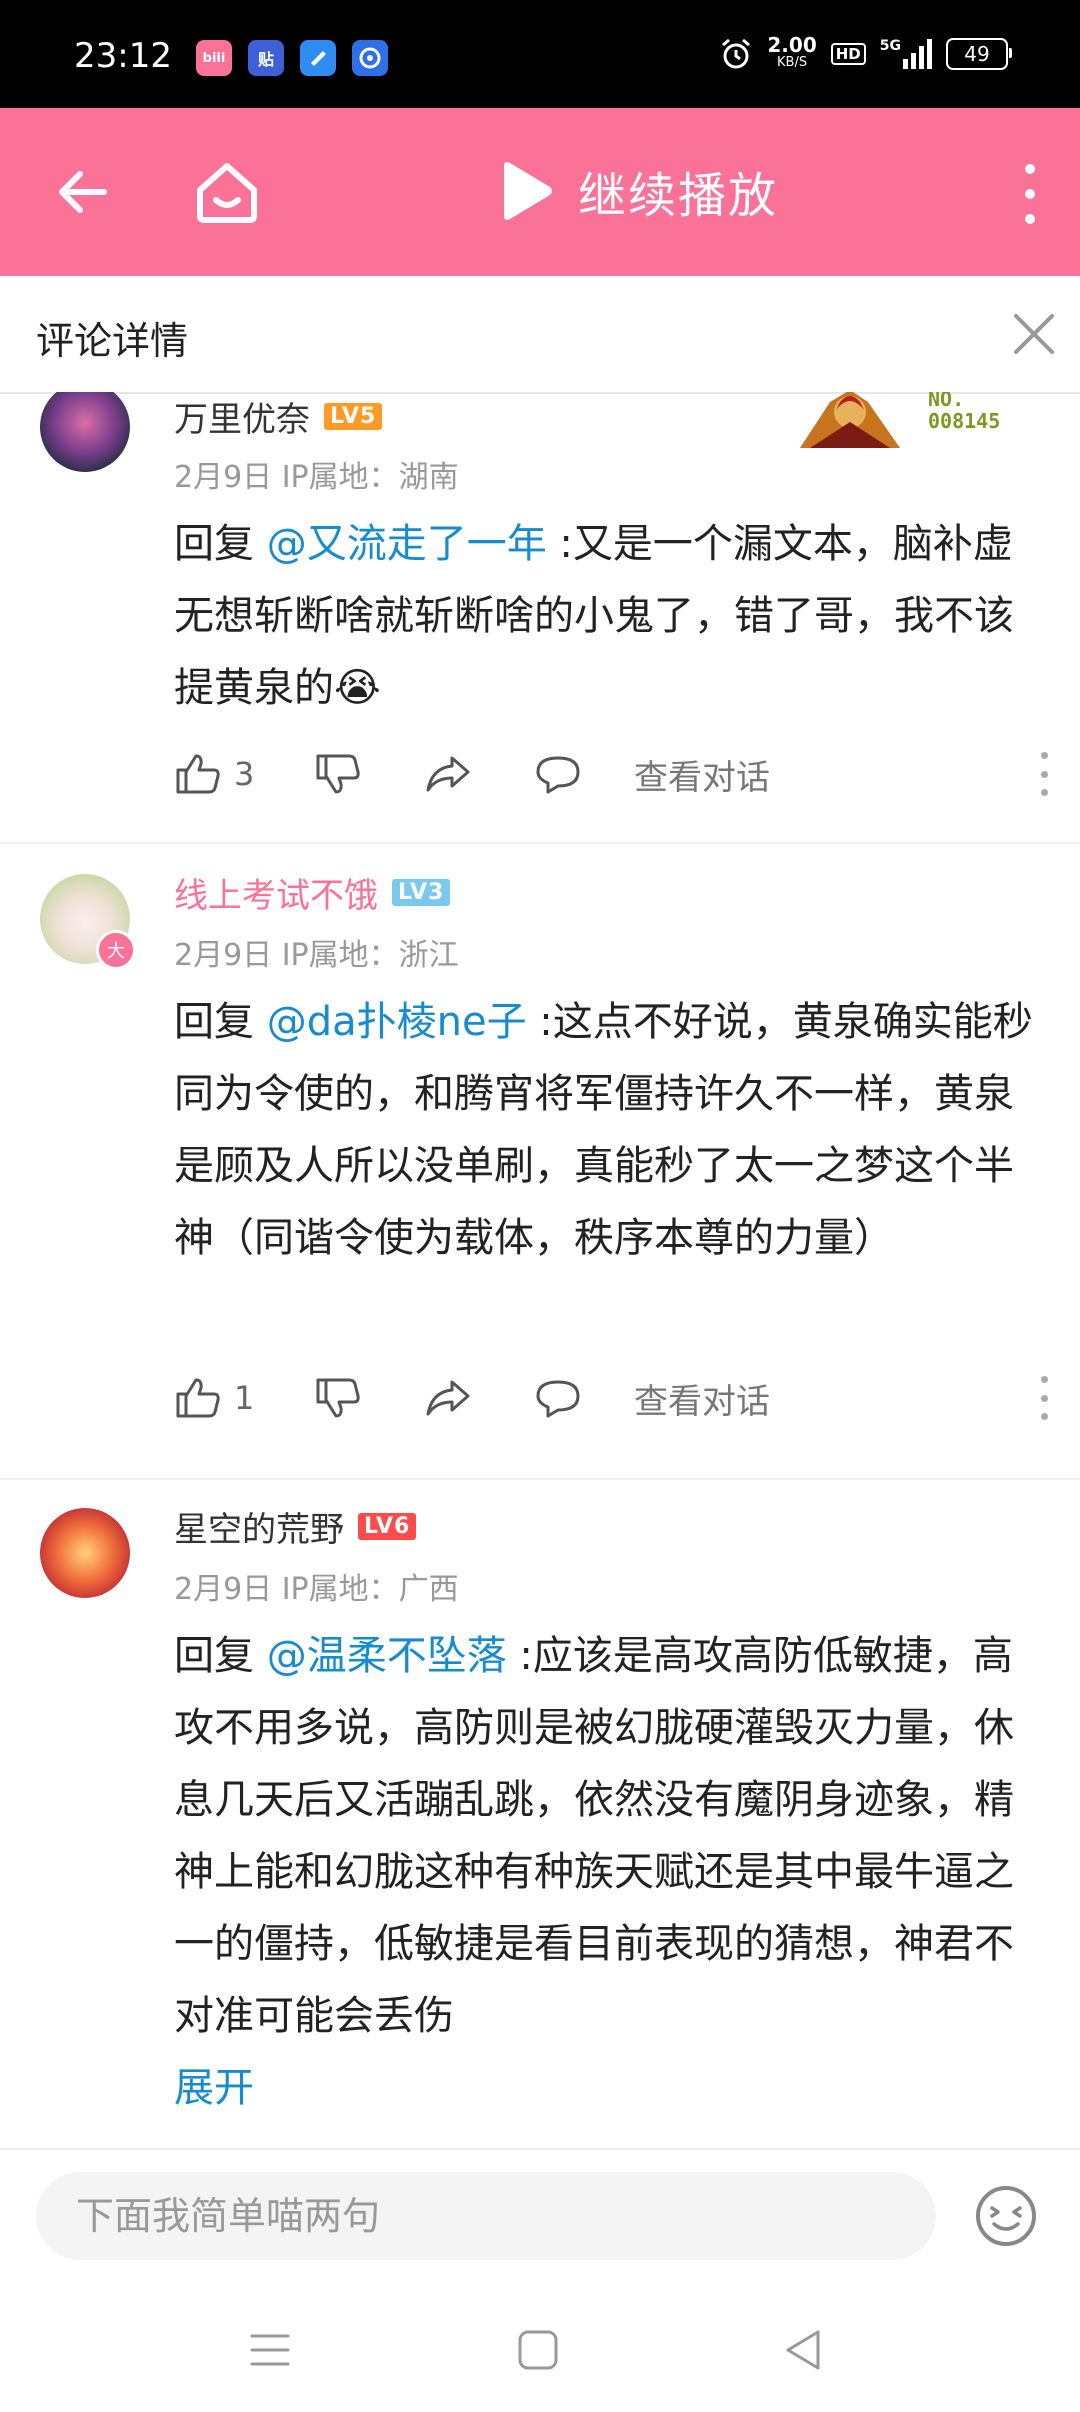 The height and width of the screenshot is (2412, 1080). I want to click on home-system-button, so click(538, 2350).